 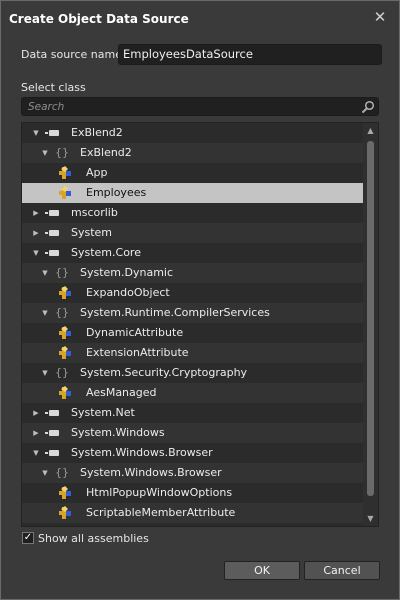 What do you see at coordinates (370, 318) in the screenshot?
I see `scroll-thumb` at bounding box center [370, 318].